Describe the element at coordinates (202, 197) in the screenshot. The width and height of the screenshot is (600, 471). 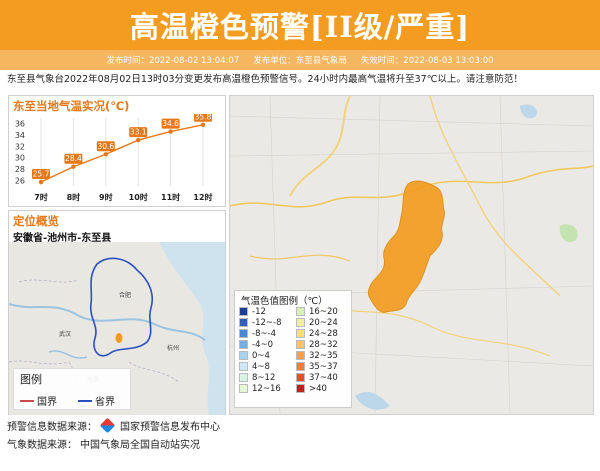
I see `x-tick-label: 12时` at that location.